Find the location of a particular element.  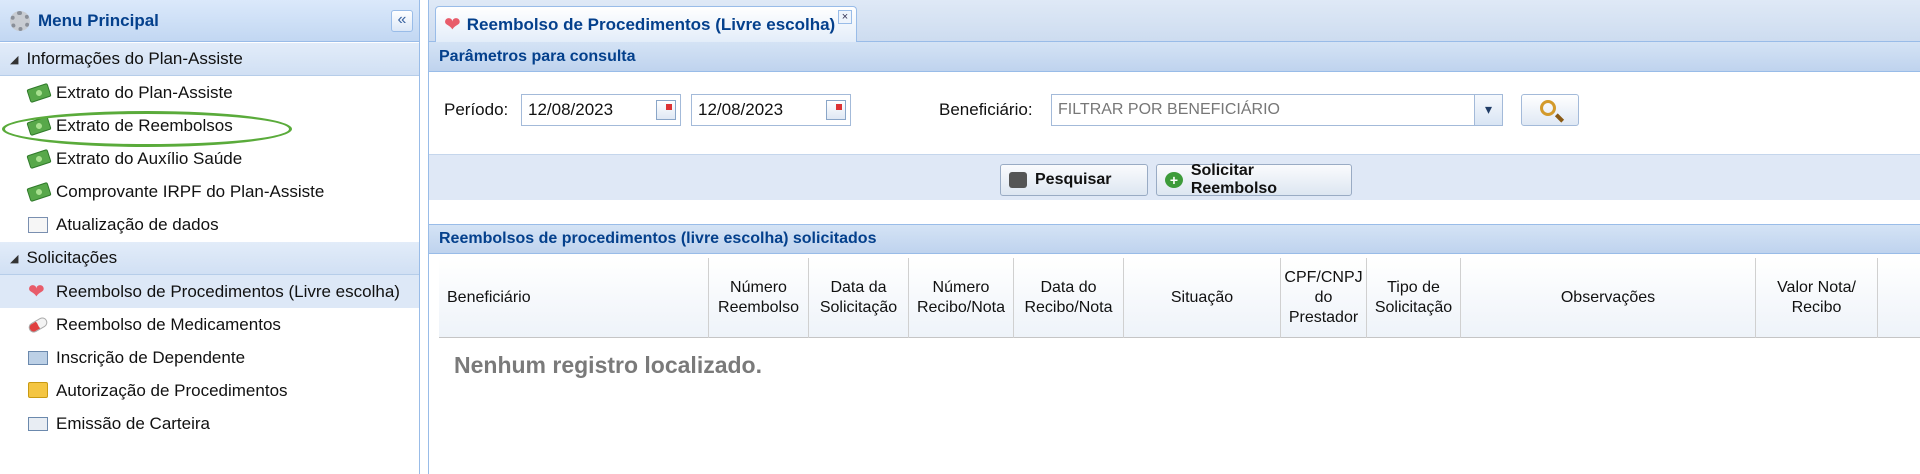

column-header: Número Recibo/Nota is located at coordinates (961, 298).